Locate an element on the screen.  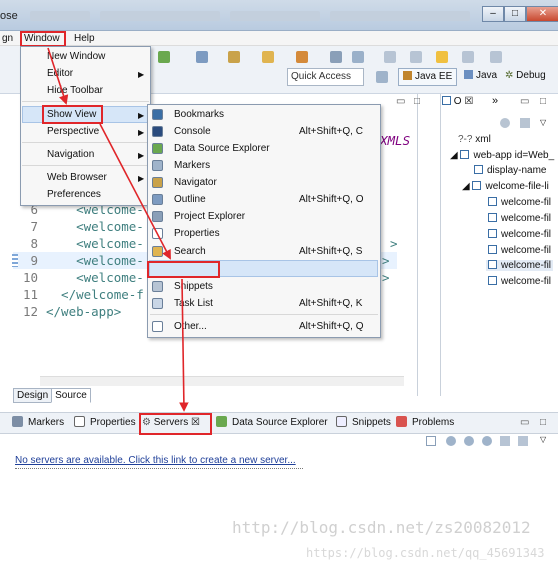
close-window-button: ✕ is located at coordinates (542, 14).